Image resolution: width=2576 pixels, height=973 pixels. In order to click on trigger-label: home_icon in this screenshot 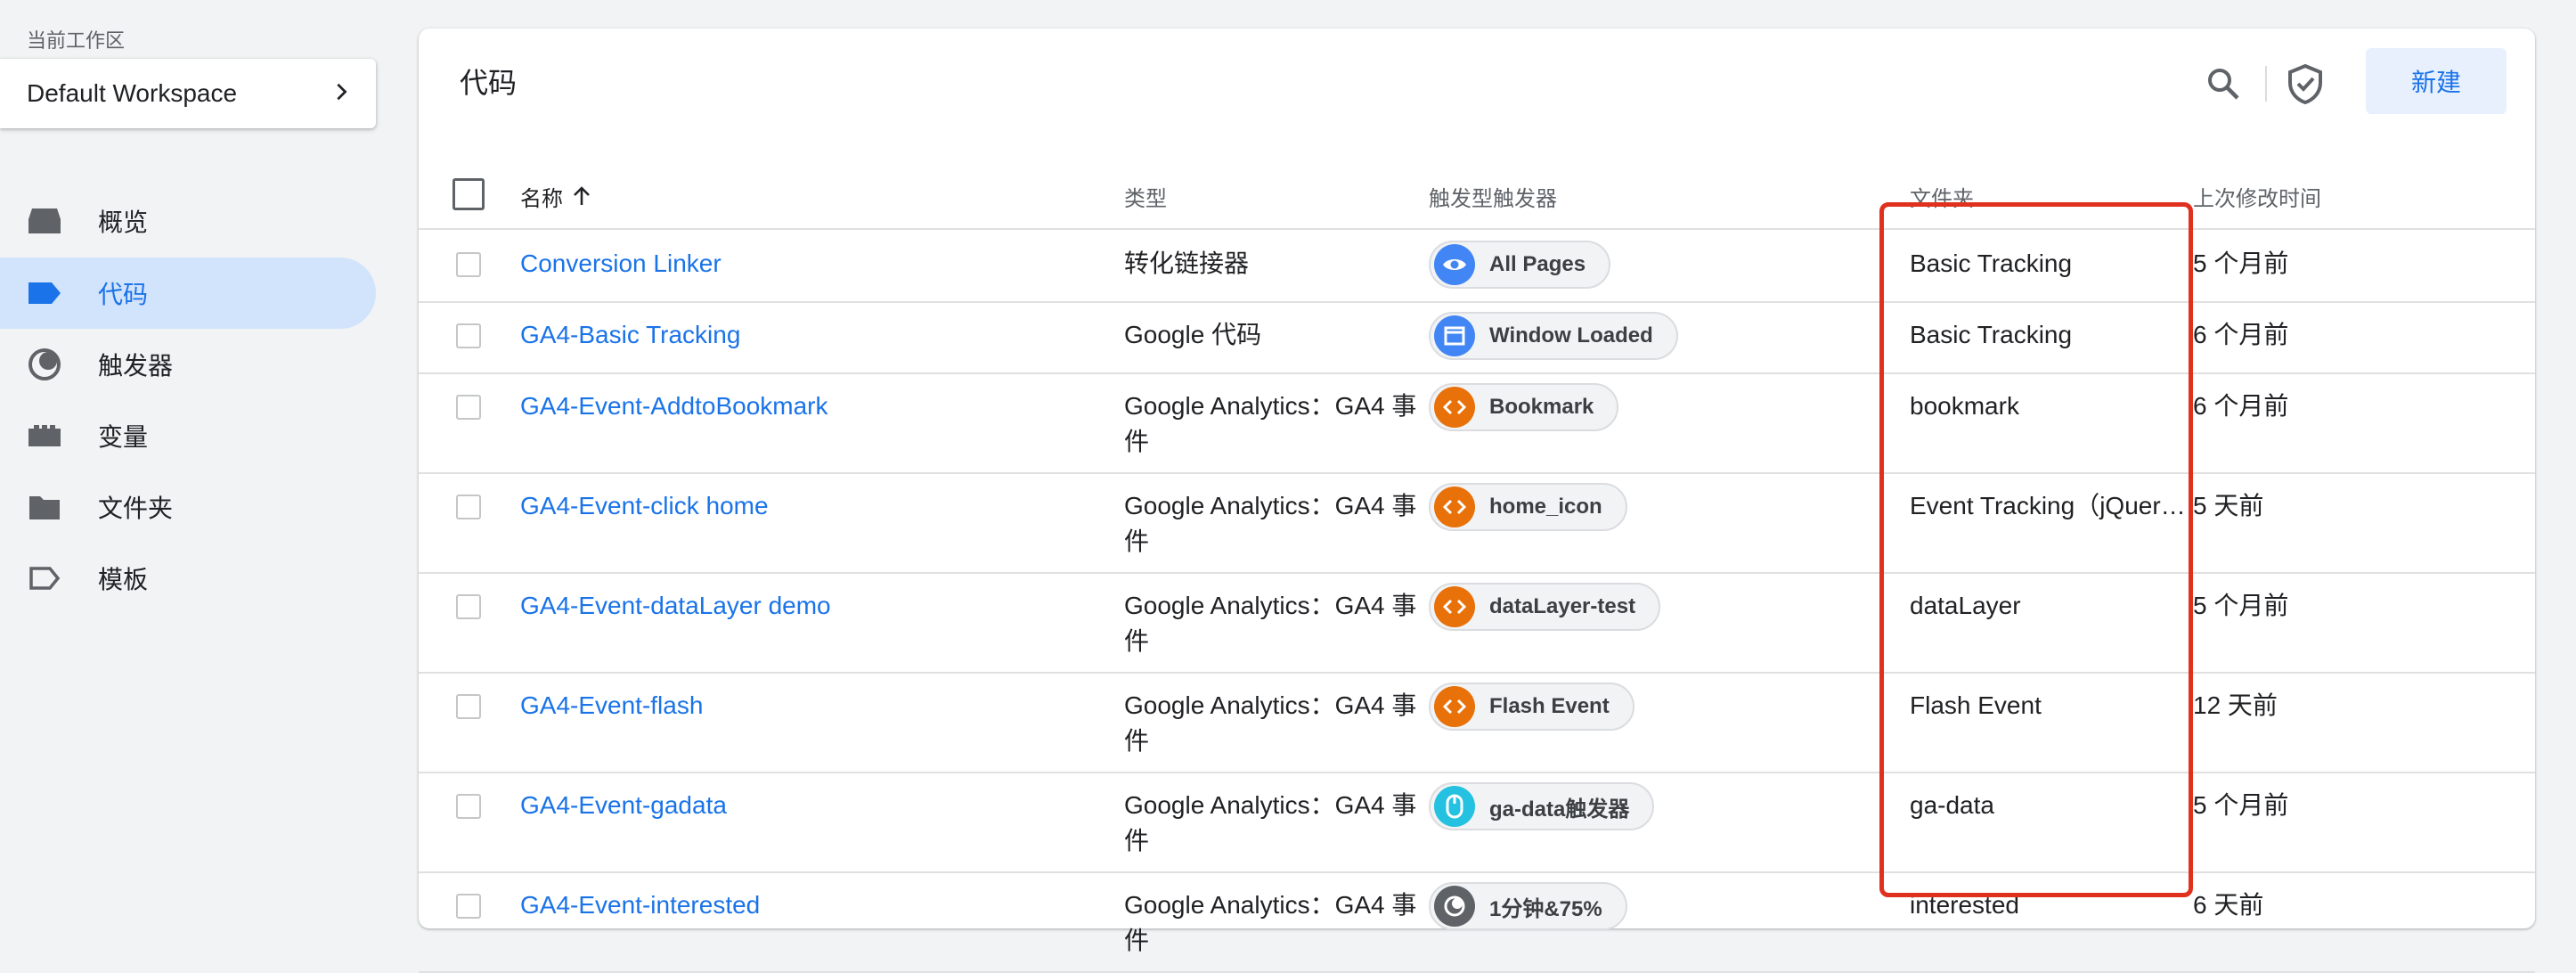, I will do `click(1545, 507)`.